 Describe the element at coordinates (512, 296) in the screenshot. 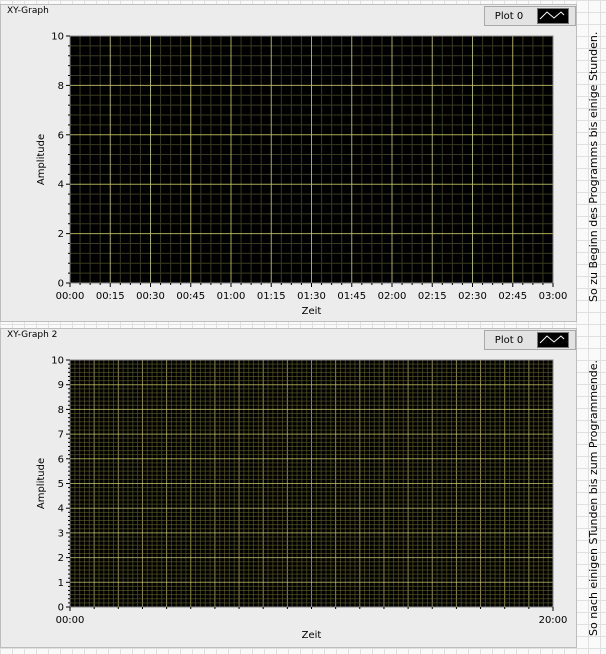

I see `x-tick-label: 02:45` at that location.